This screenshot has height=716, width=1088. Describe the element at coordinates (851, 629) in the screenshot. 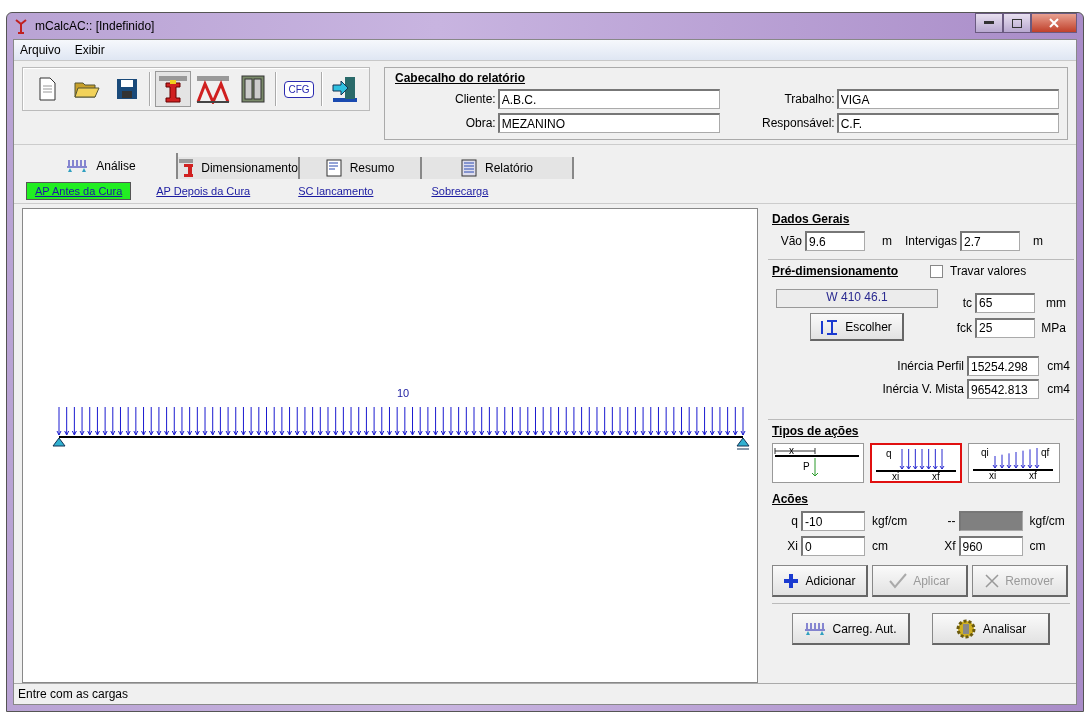

I see `action-button: Carreg. Aut.` at that location.